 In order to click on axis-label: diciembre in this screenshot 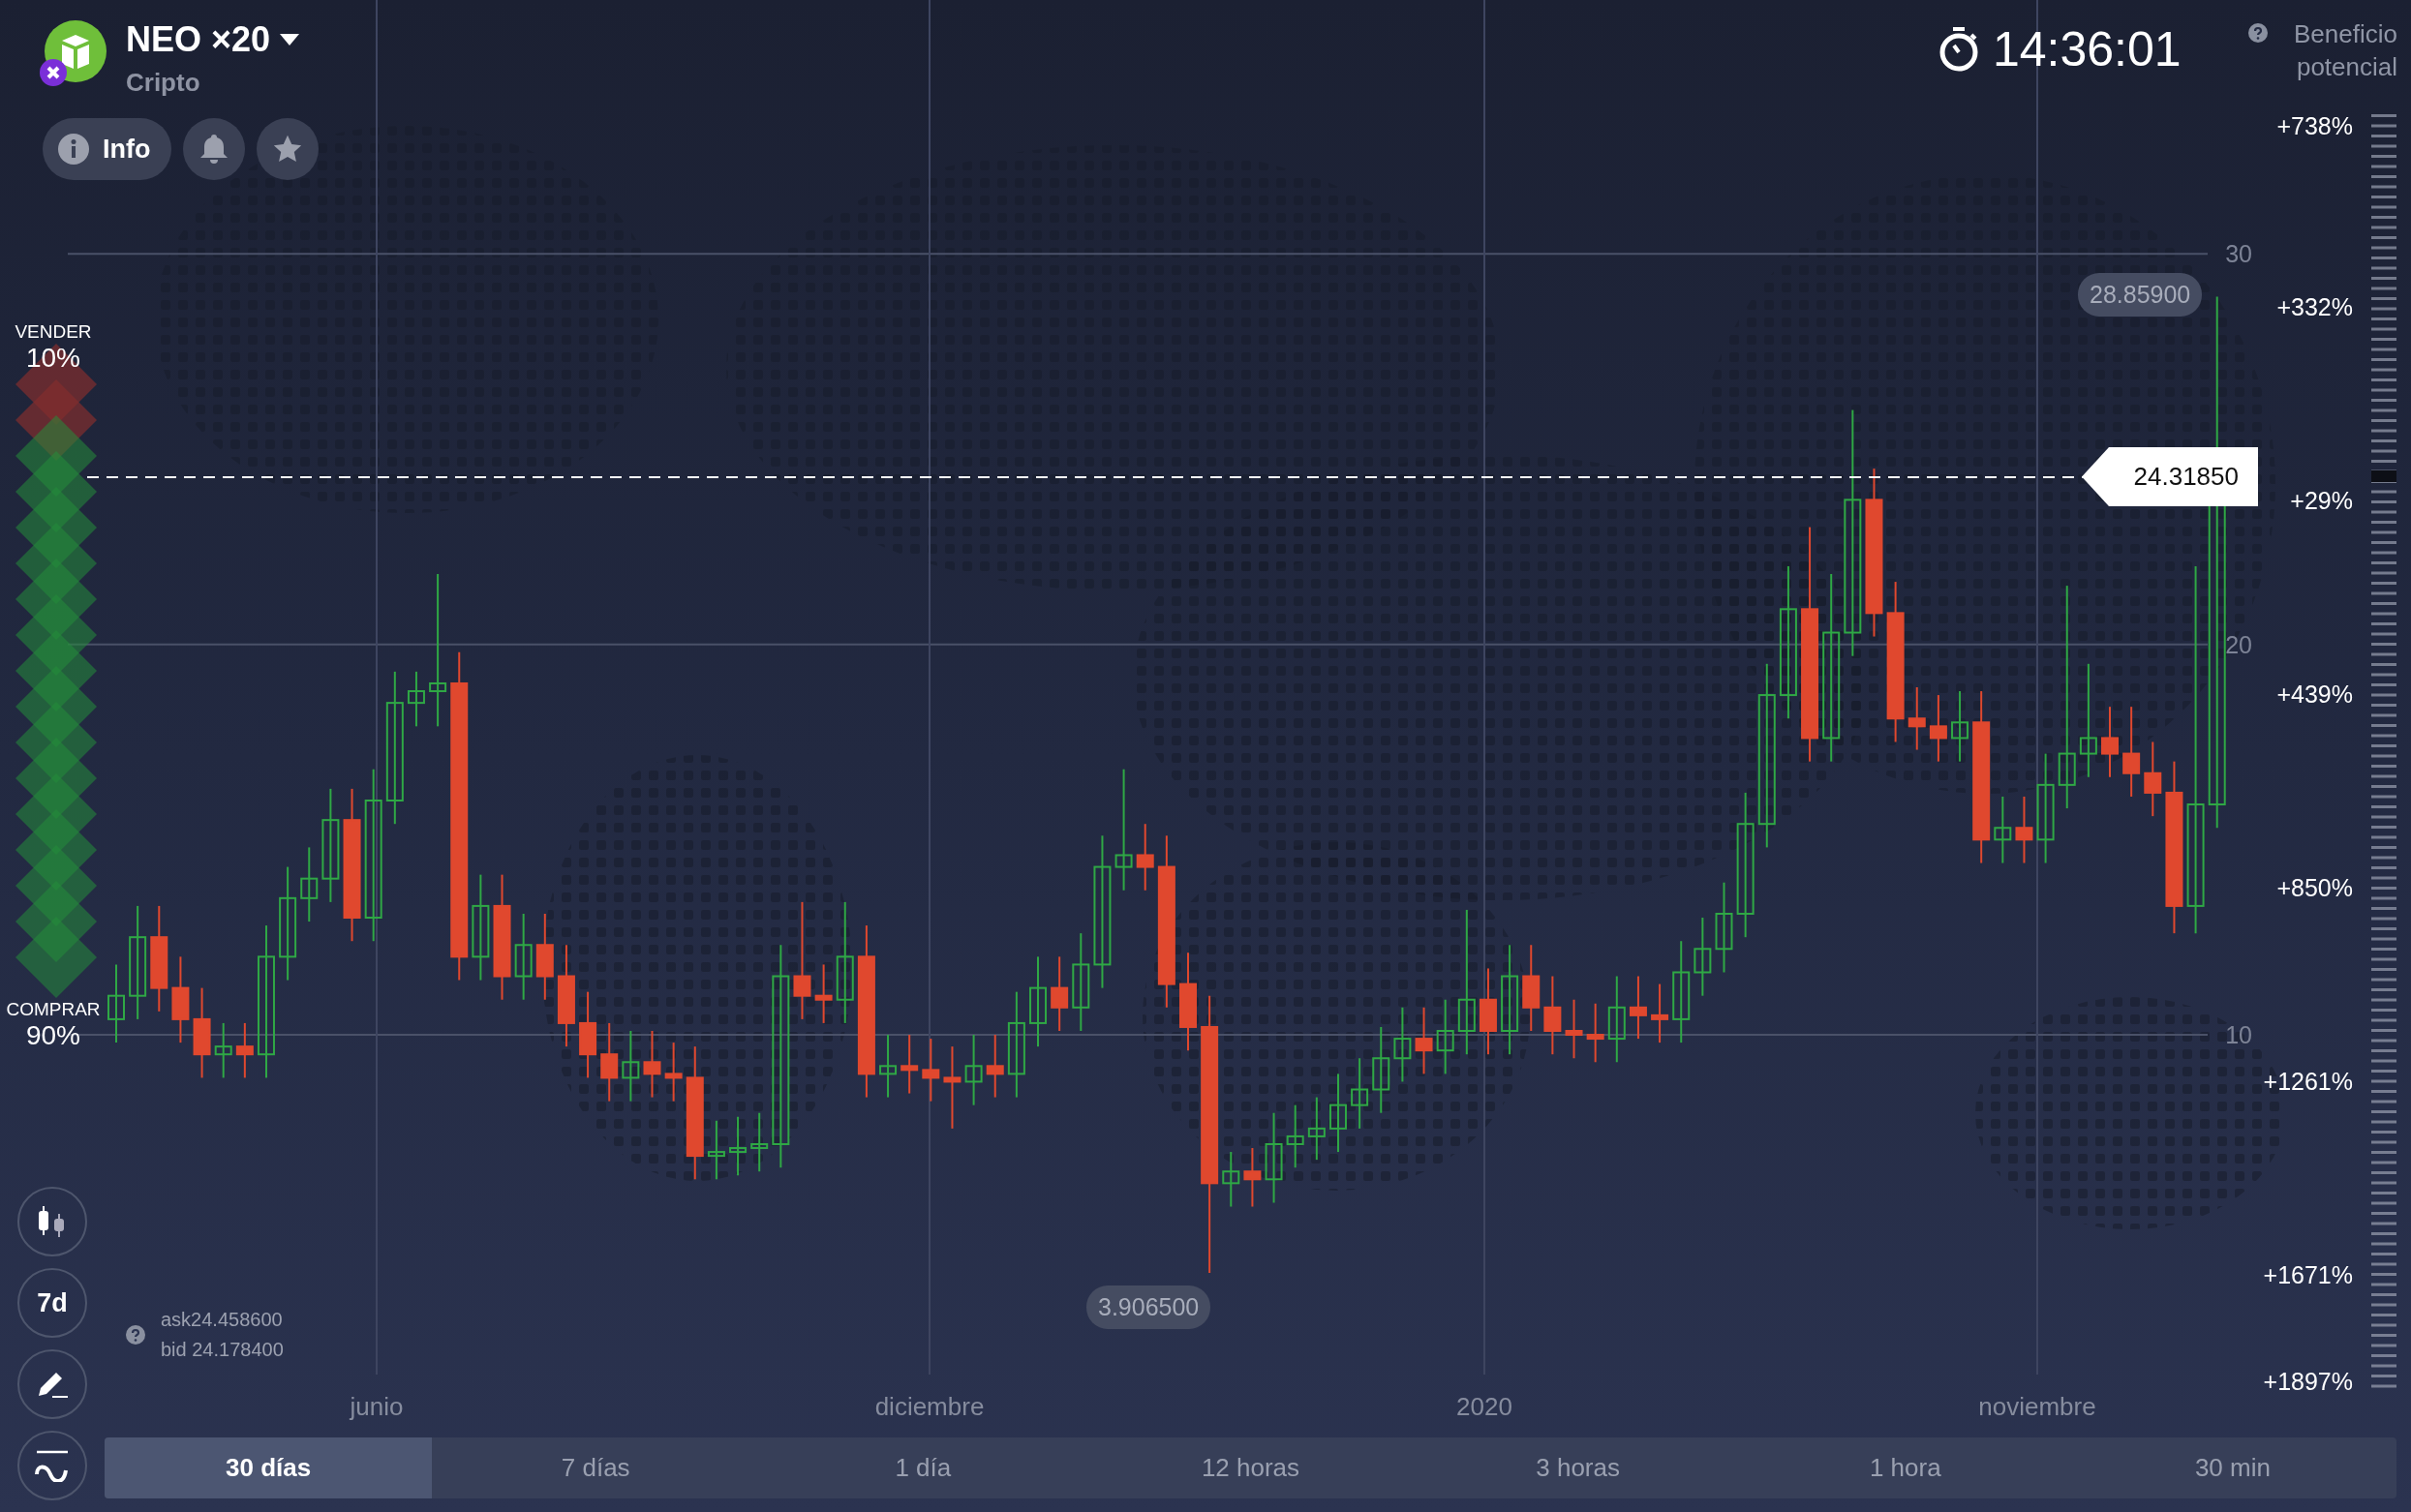, I will do `click(929, 1406)`.